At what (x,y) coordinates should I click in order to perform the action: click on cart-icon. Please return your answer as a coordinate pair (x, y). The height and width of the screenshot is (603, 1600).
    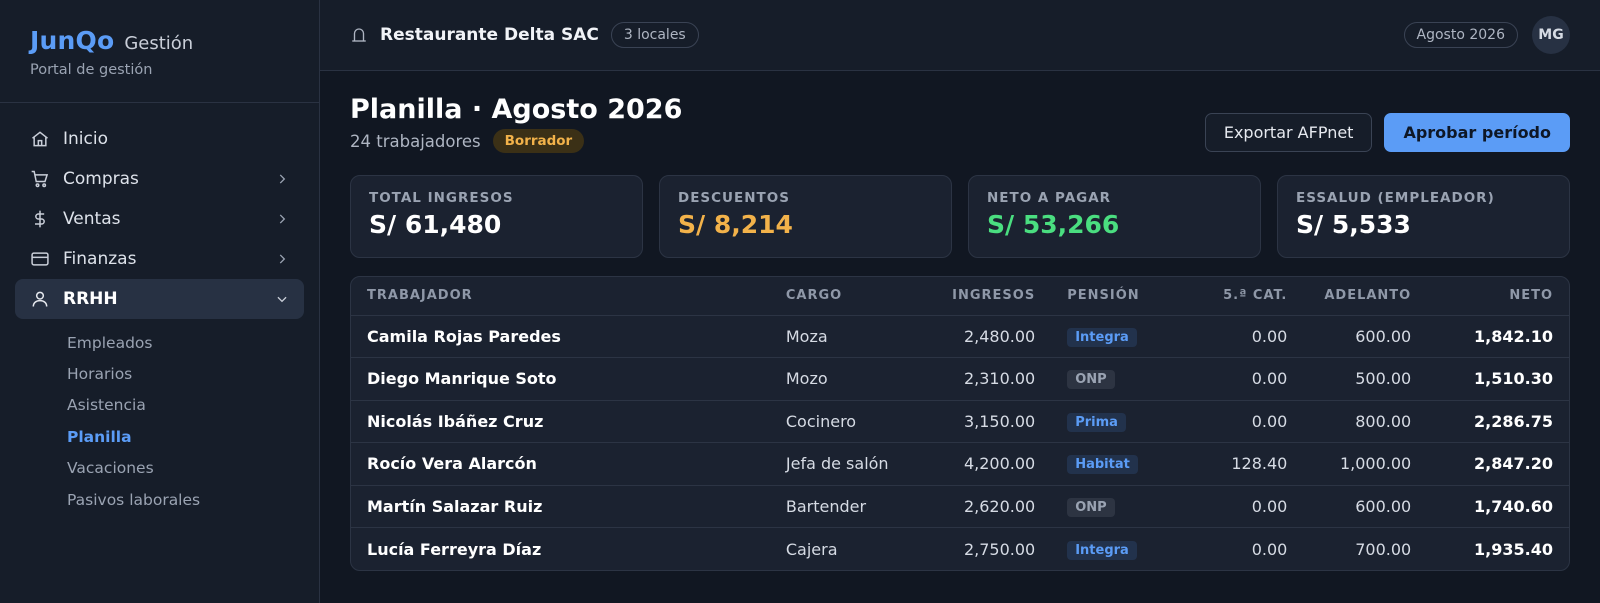
    Looking at the image, I should click on (40, 179).